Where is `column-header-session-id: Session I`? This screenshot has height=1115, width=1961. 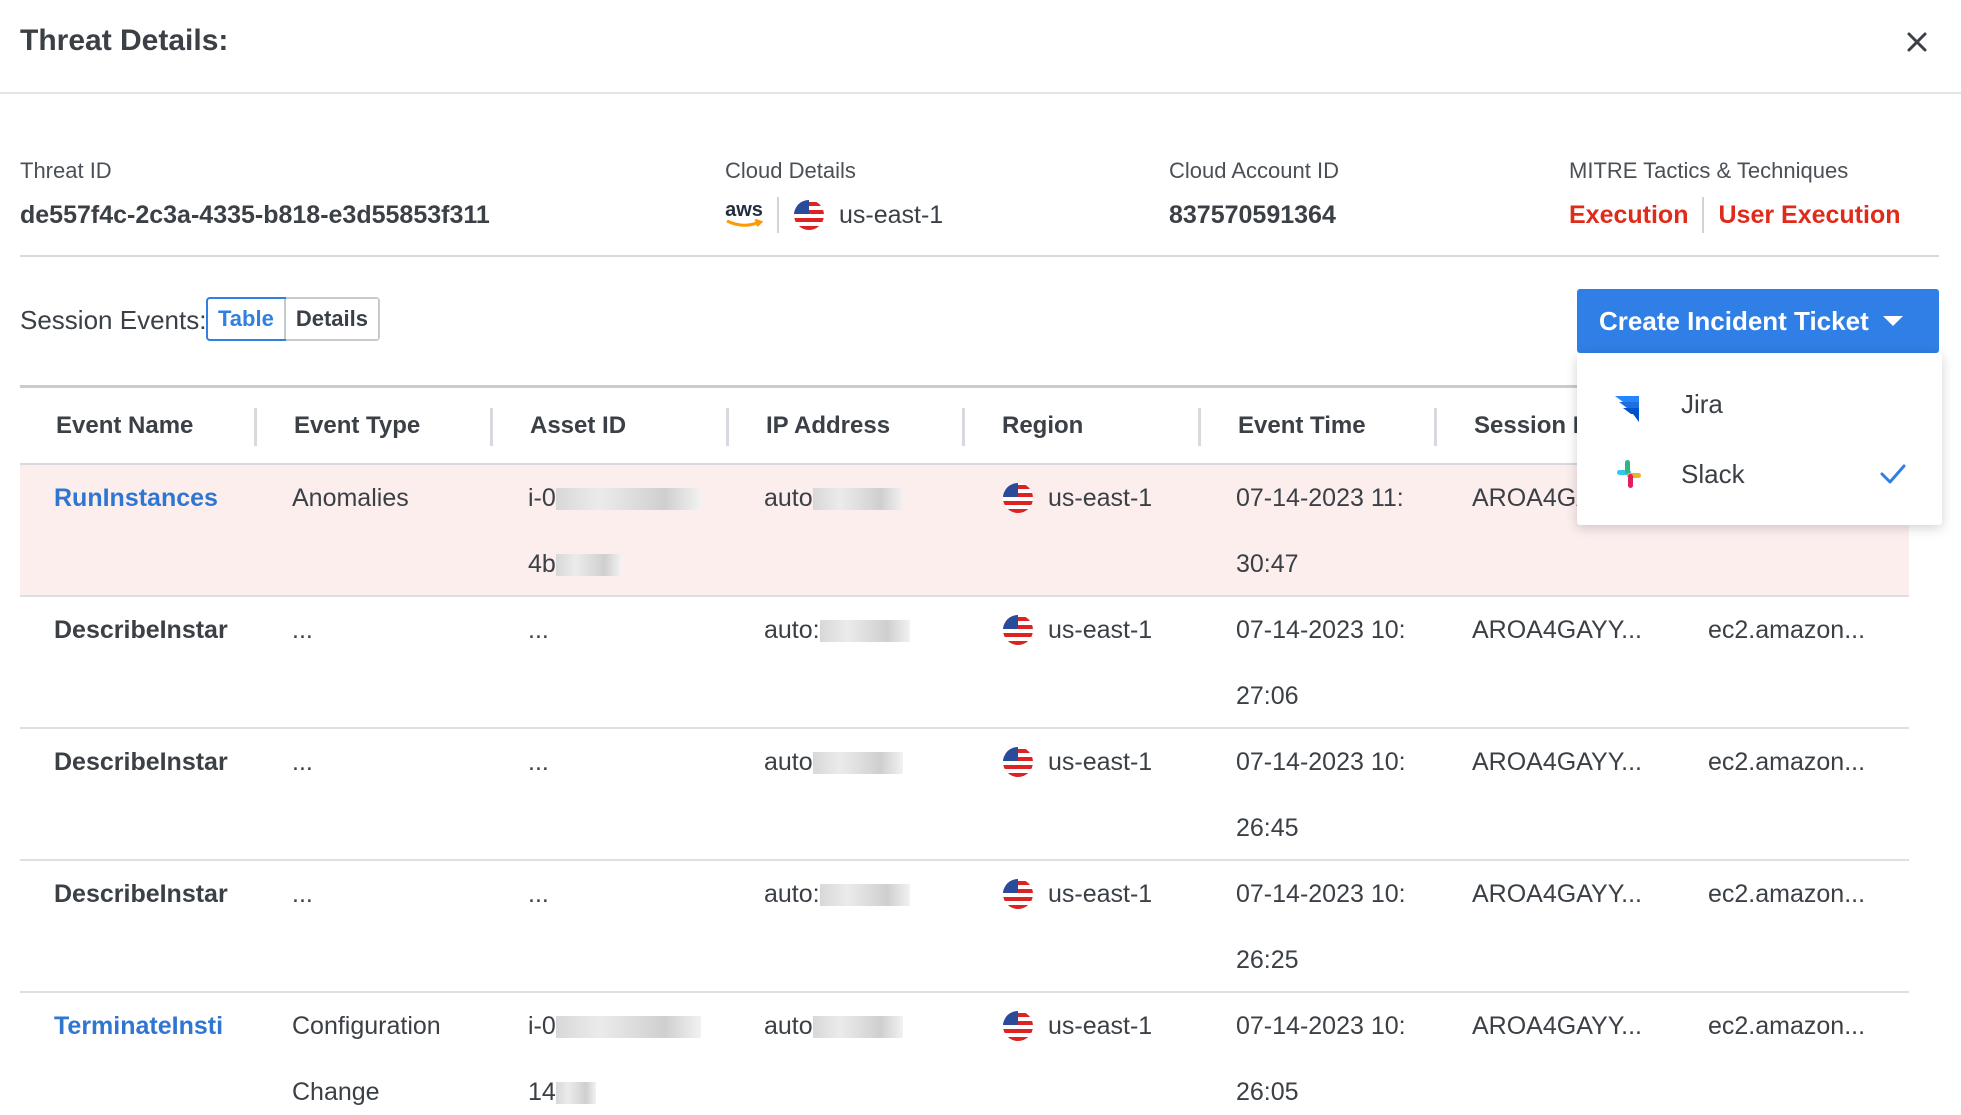
column-header-session-id: Session I is located at coordinates (1526, 427).